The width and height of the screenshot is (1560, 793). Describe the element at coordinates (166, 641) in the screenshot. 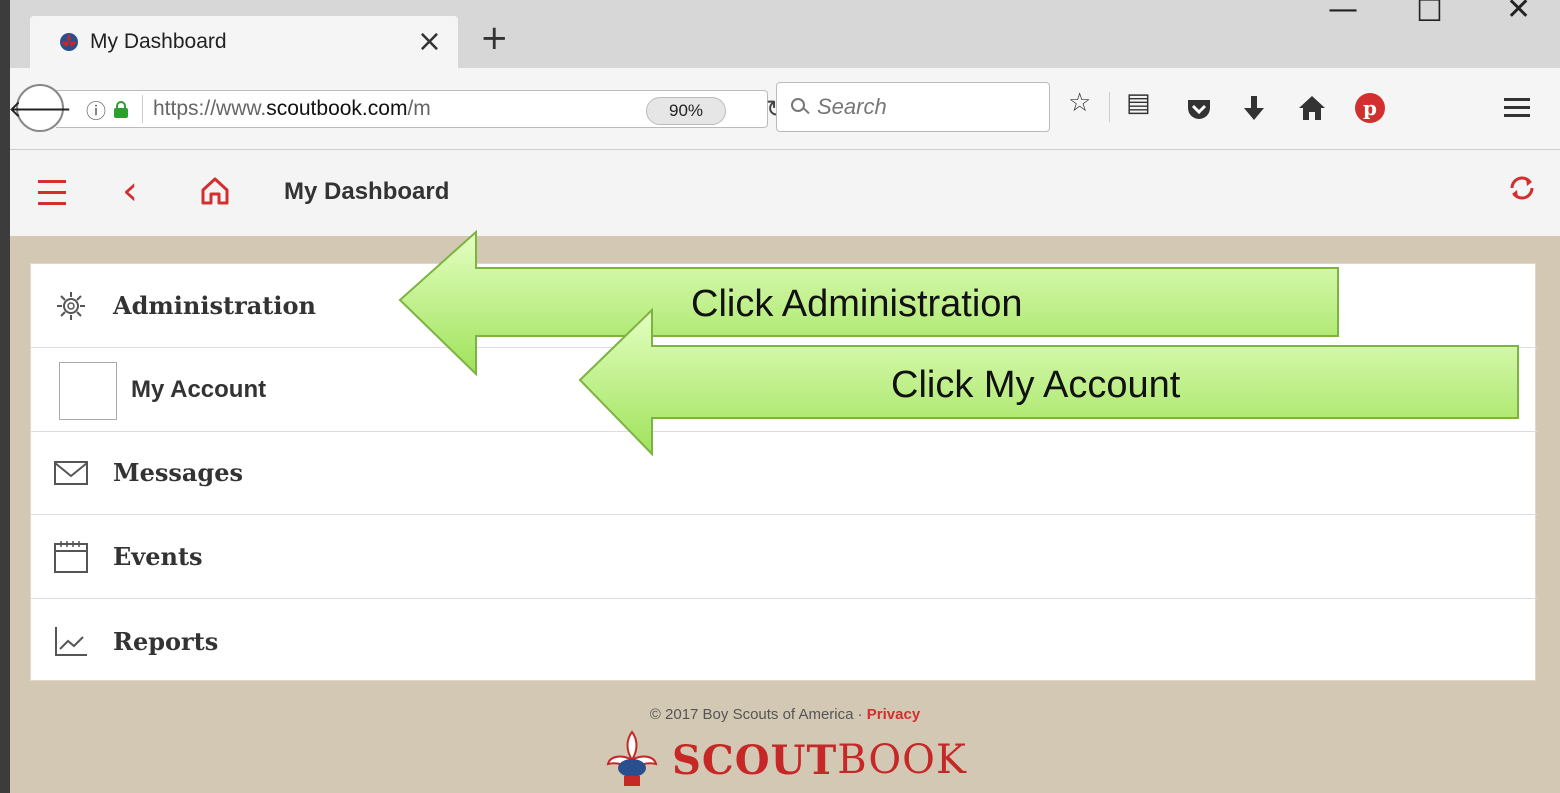

I see `menu-label: Reports` at that location.